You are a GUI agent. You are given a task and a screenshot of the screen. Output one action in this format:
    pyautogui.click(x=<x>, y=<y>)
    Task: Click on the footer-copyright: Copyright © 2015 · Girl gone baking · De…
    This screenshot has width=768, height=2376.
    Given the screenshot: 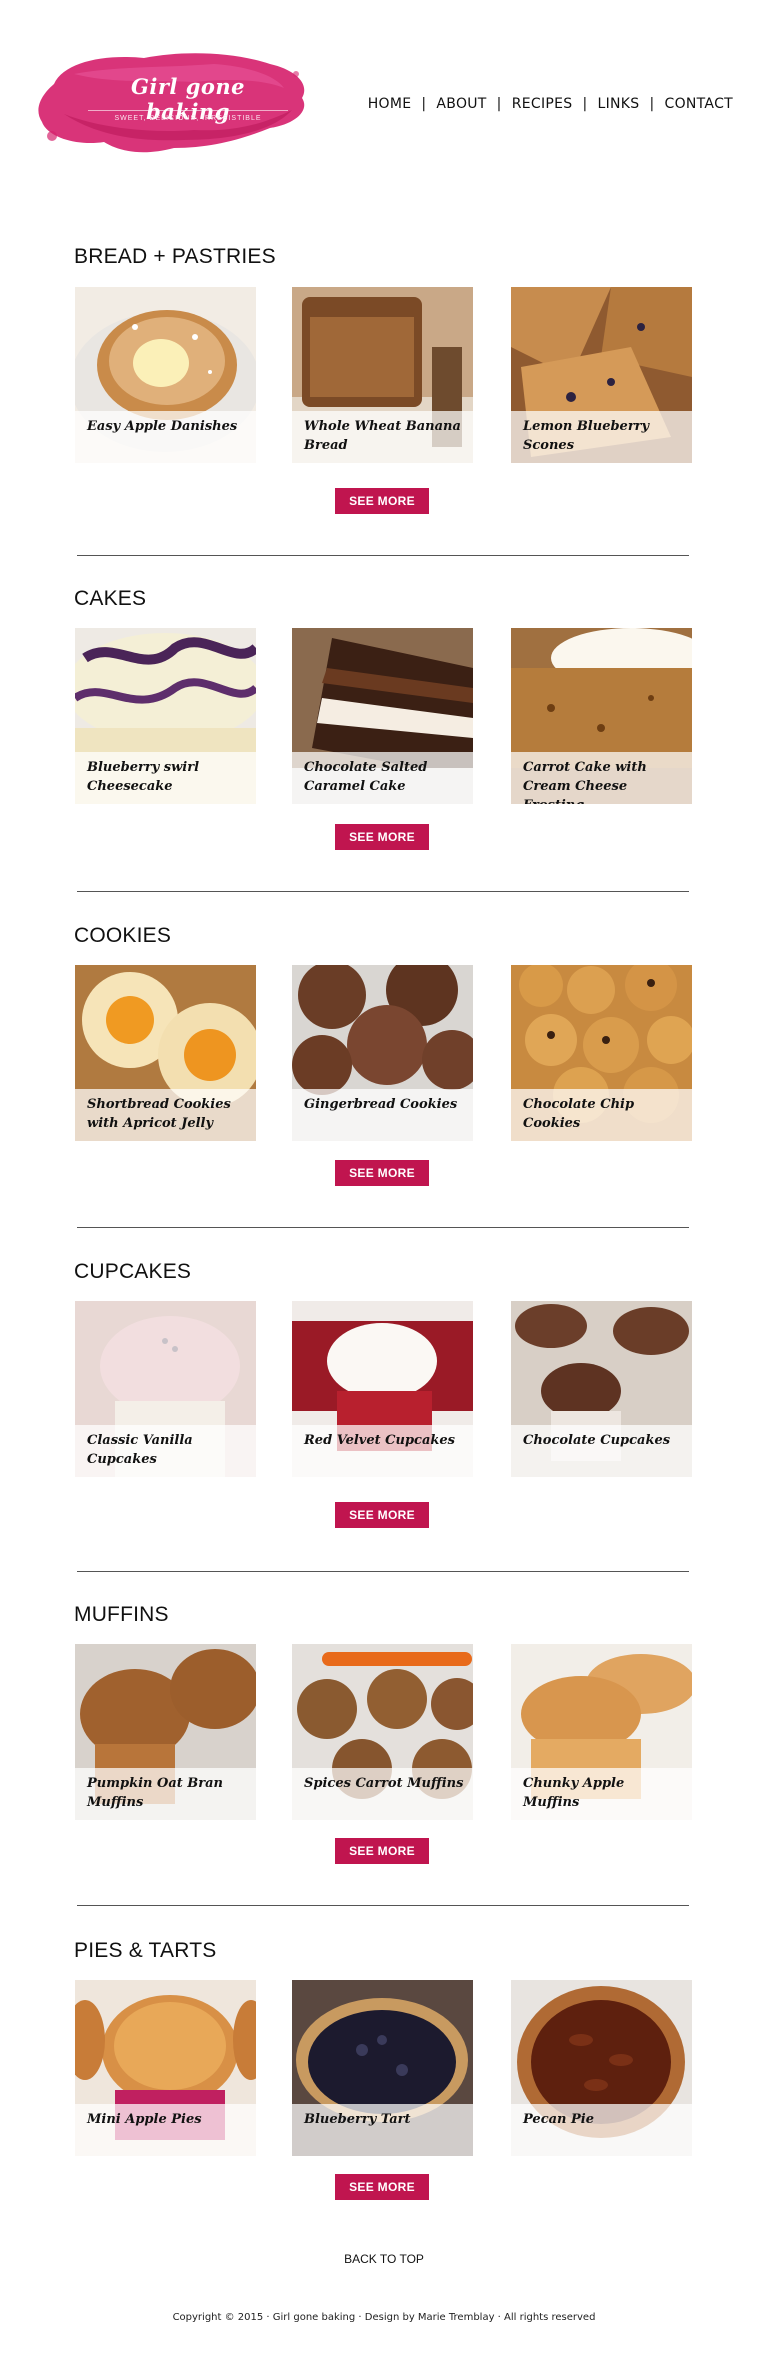 What is the action you would take?
    pyautogui.click(x=384, y=2317)
    